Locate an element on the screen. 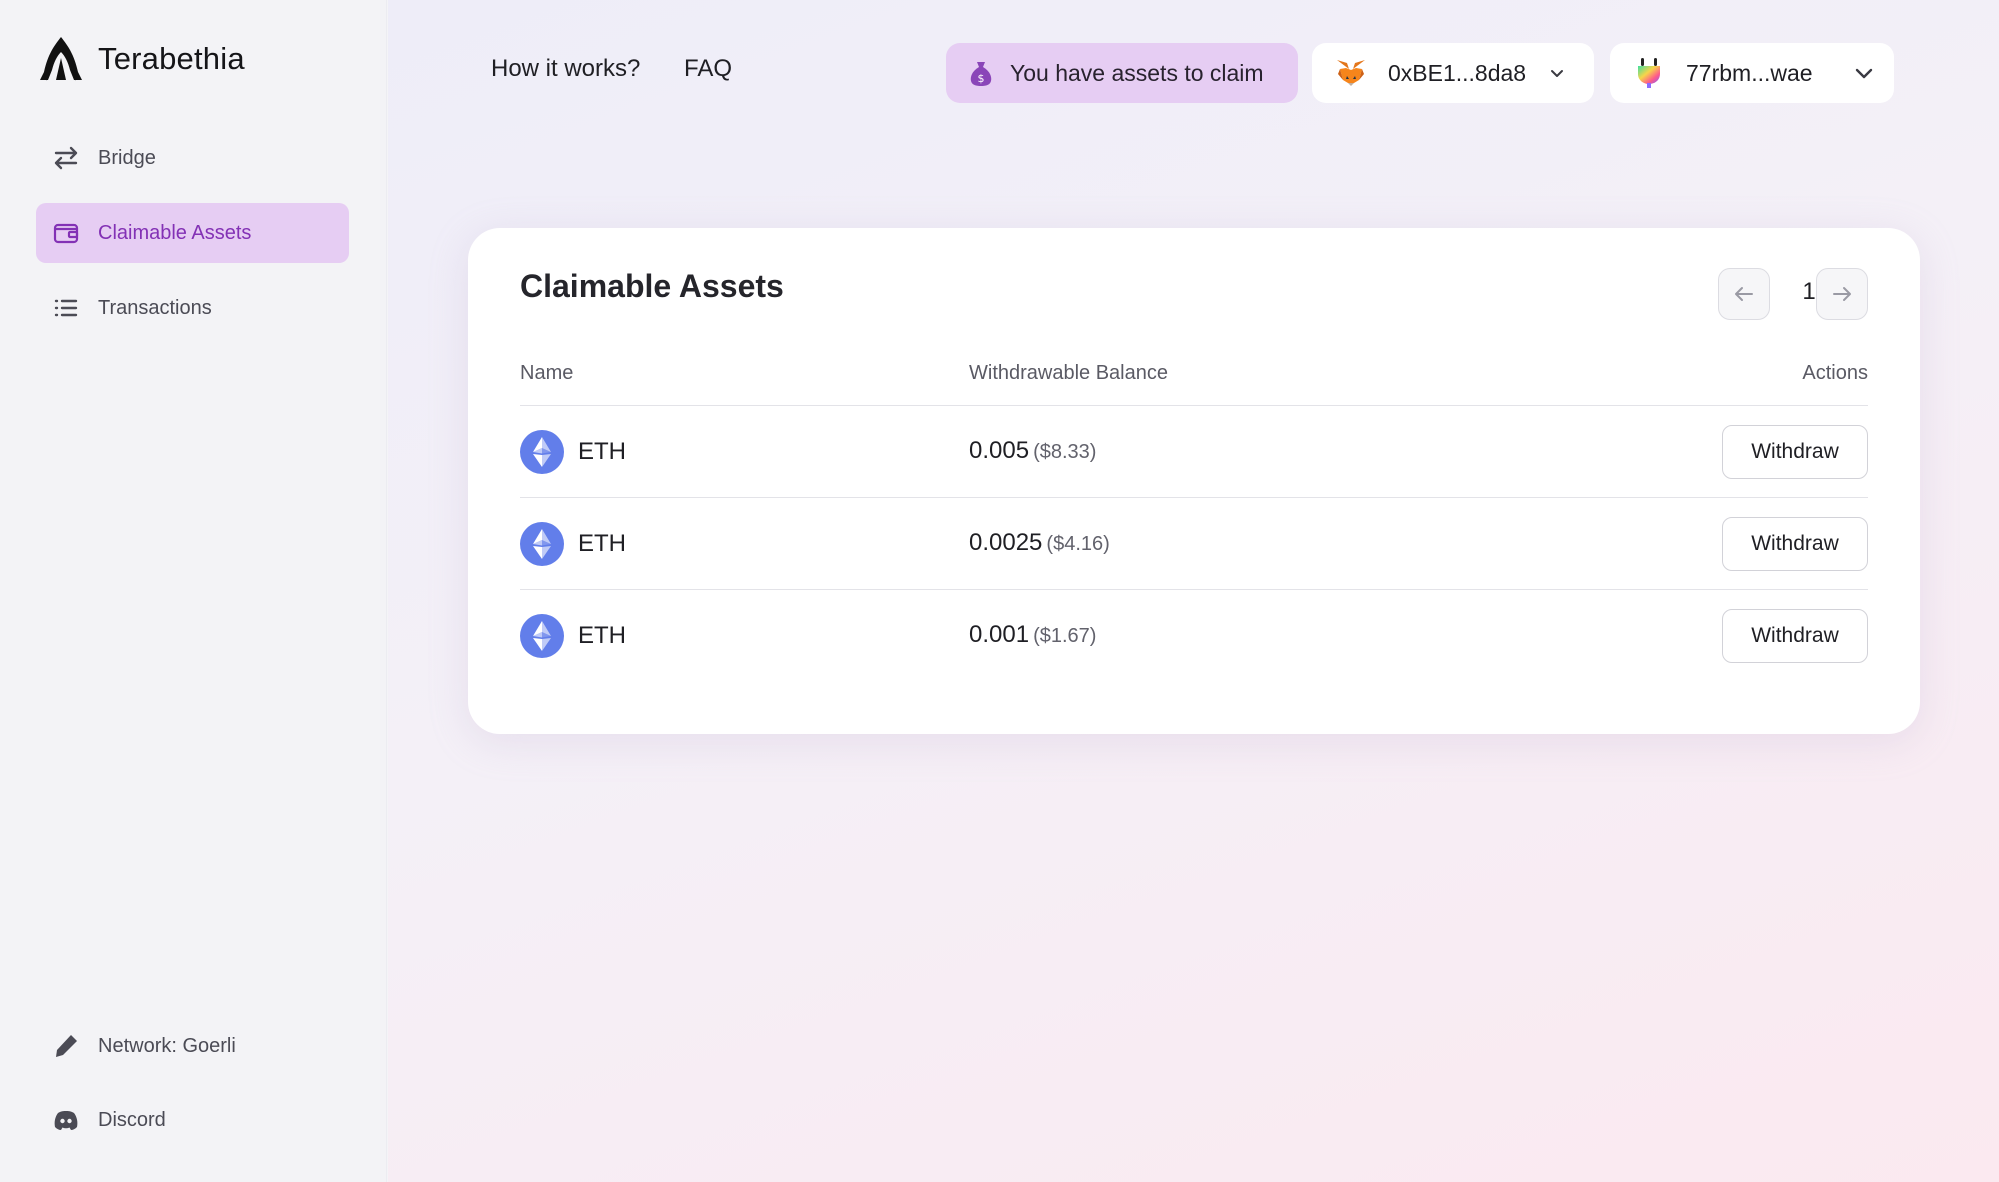  prev-page-button is located at coordinates (1744, 294).